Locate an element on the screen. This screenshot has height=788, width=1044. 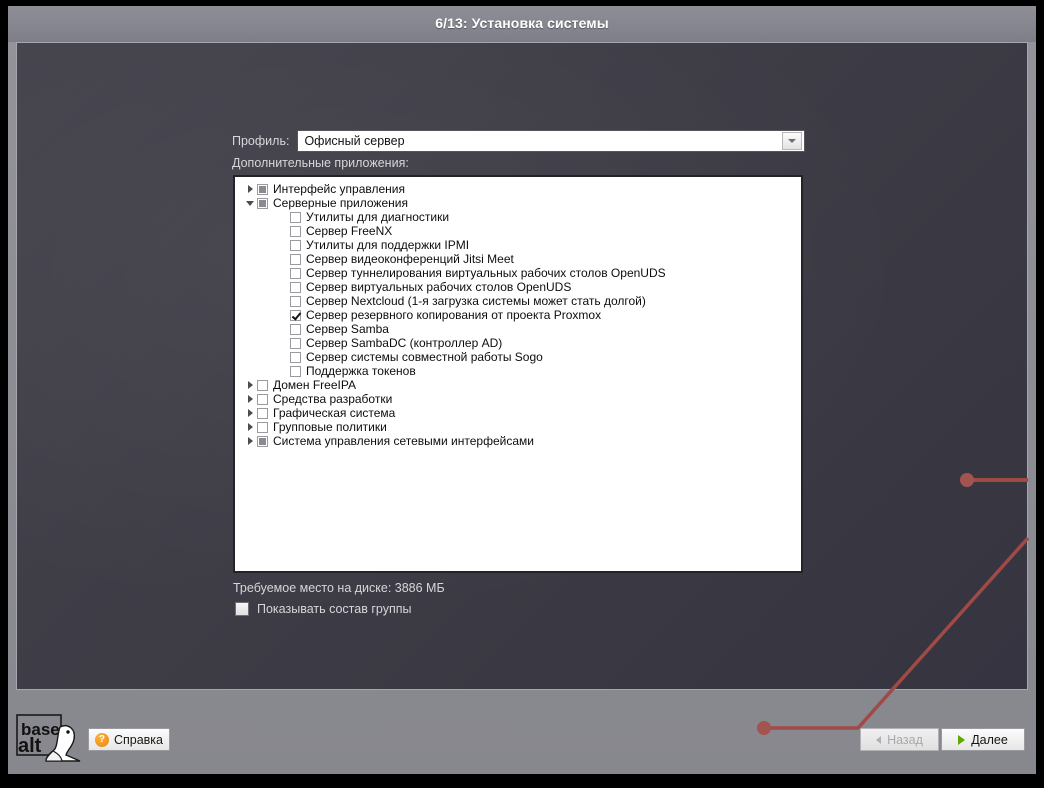
profile-label: Профиль: is located at coordinates (261, 141).